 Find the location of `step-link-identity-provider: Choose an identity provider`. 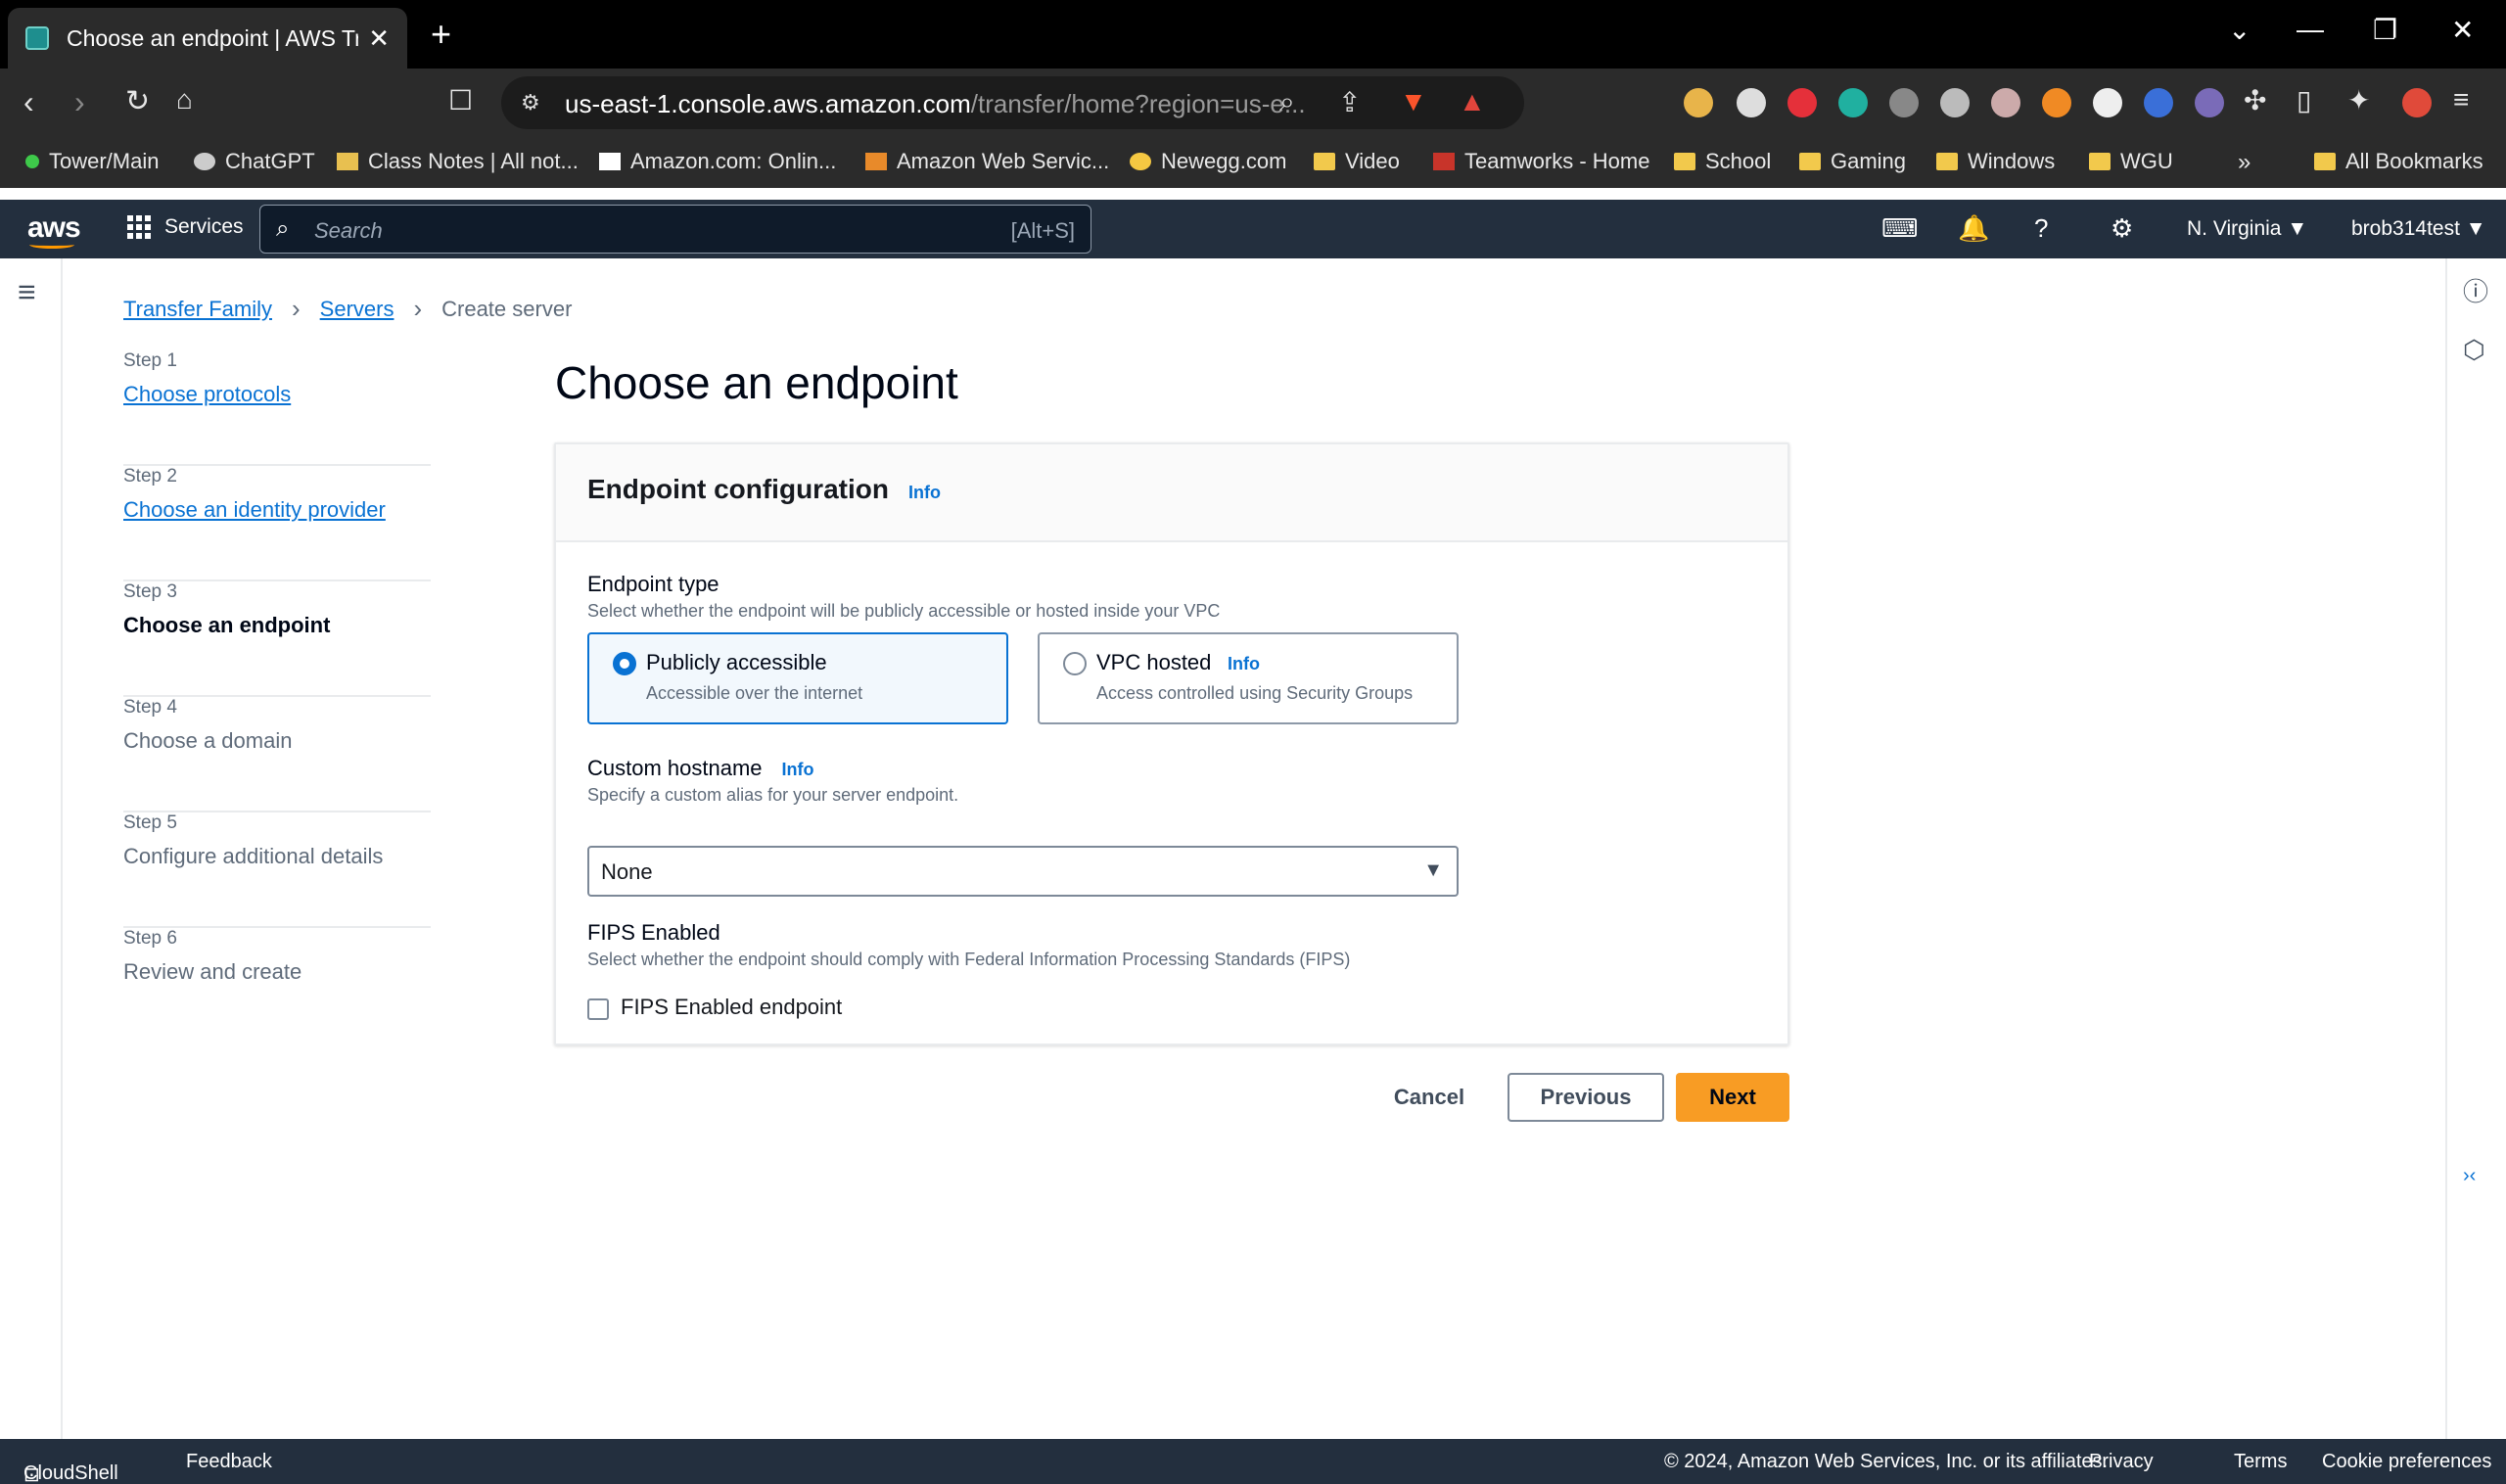

step-link-identity-provider: Choose an identity provider is located at coordinates (277, 510).